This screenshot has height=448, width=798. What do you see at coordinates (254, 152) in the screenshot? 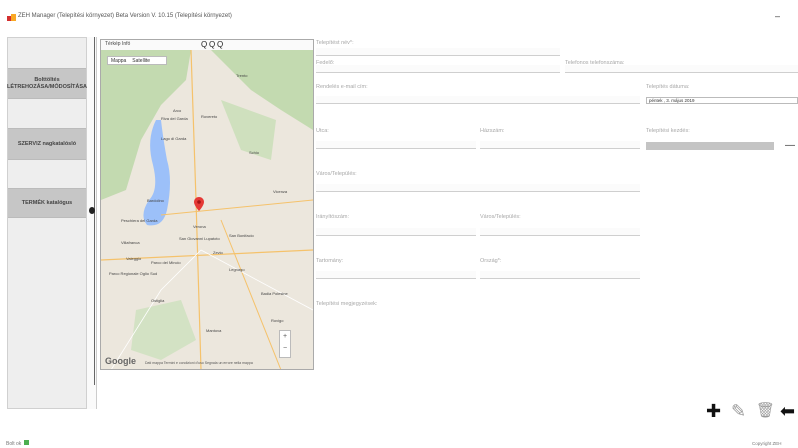
I see `map-place-label: Schio` at bounding box center [254, 152].